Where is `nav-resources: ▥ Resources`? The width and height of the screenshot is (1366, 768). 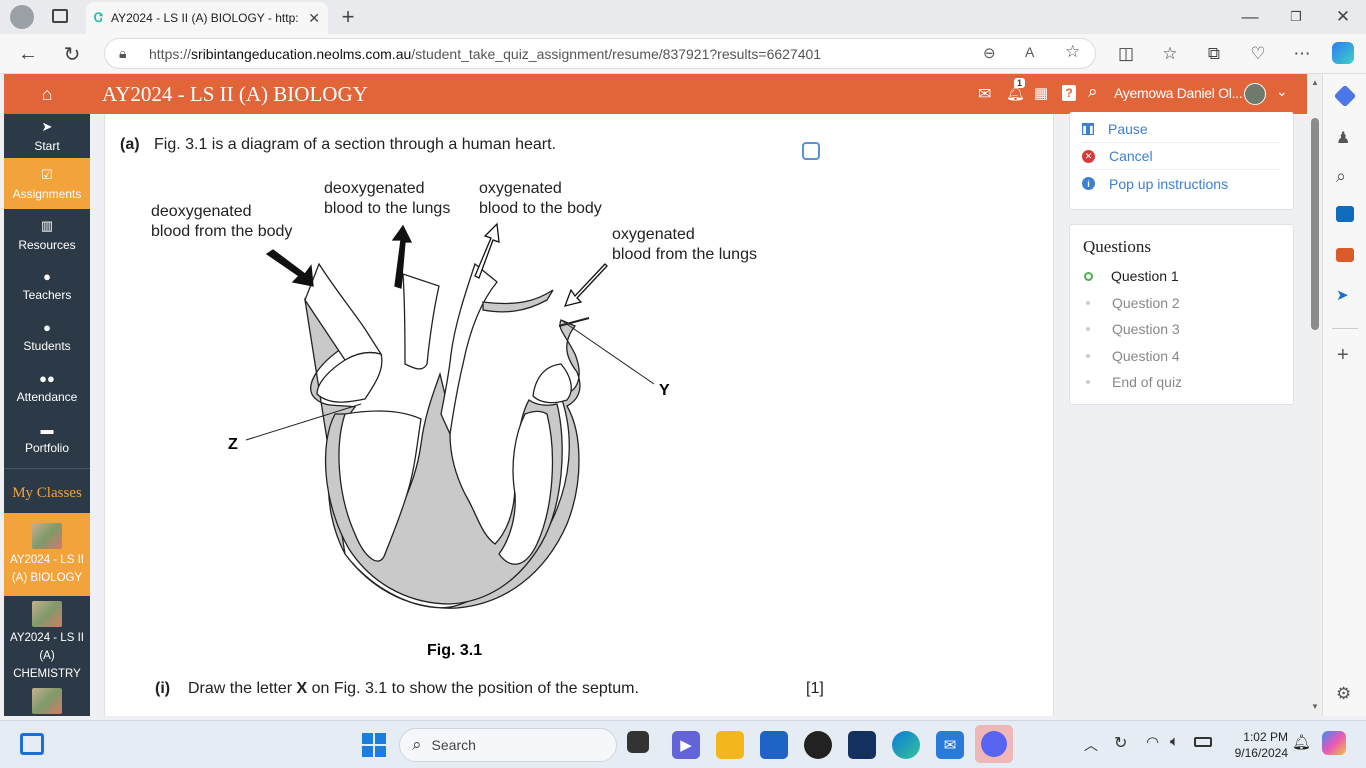
nav-resources: ▥ Resources is located at coordinates (47, 234).